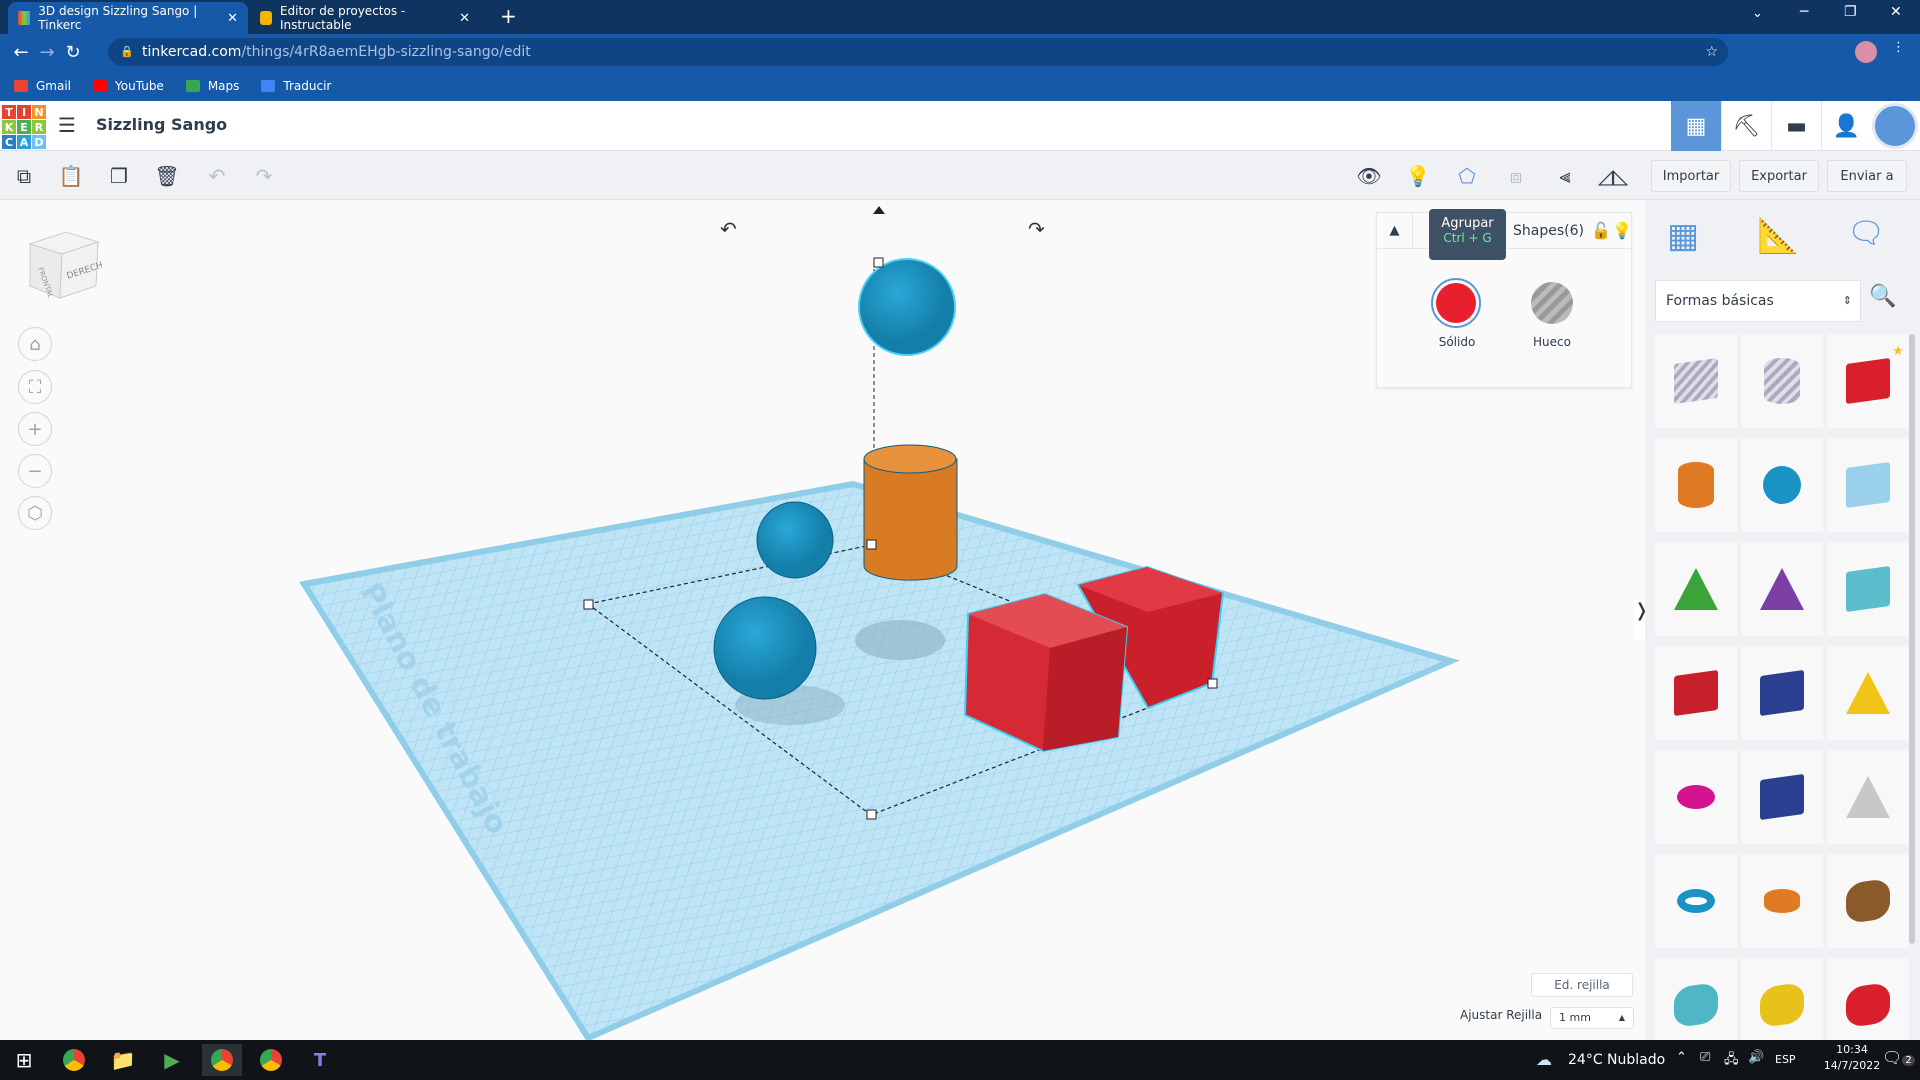  What do you see at coordinates (217, 176) in the screenshot?
I see `undo-button: ↶` at bounding box center [217, 176].